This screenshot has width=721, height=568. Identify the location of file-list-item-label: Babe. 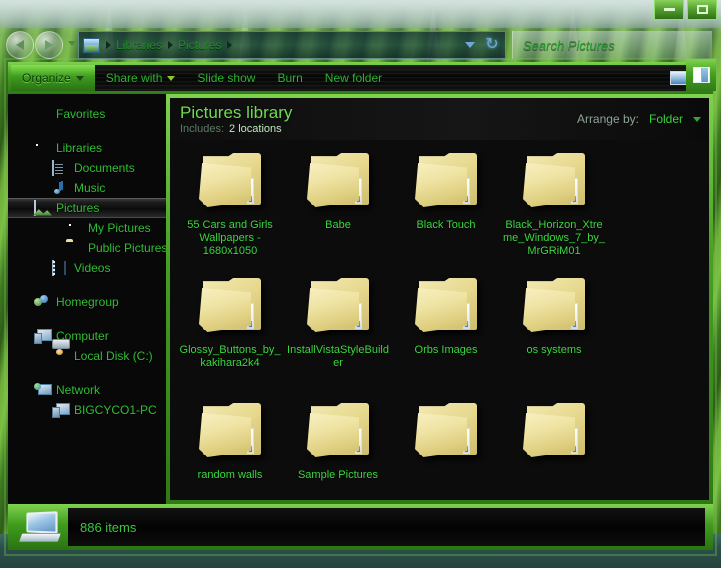
(338, 225).